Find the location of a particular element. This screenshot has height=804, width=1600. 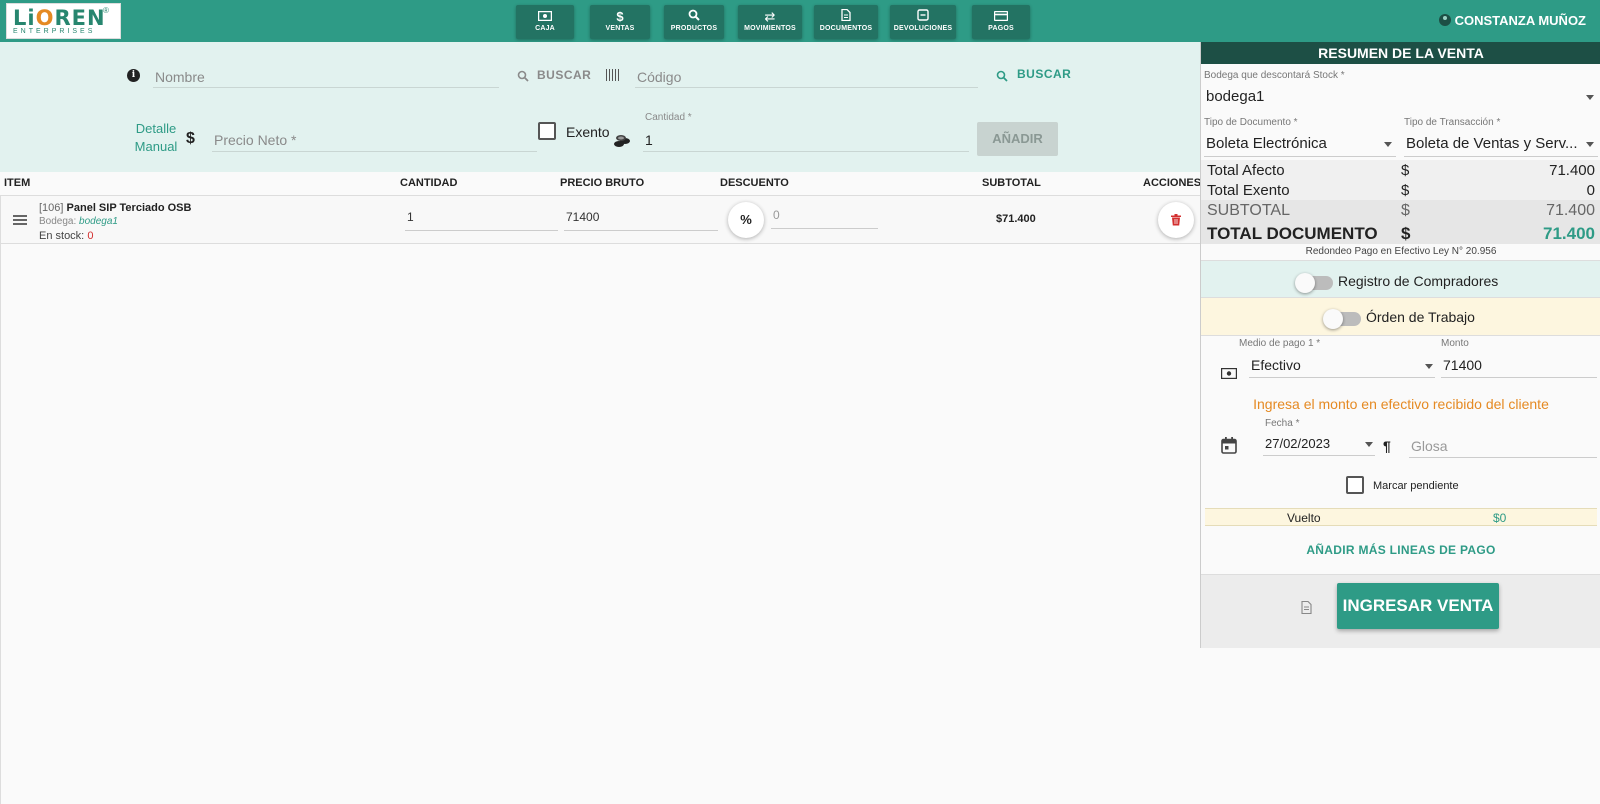

registro-compradores-row: Registro de Compradores is located at coordinates (1400, 279).